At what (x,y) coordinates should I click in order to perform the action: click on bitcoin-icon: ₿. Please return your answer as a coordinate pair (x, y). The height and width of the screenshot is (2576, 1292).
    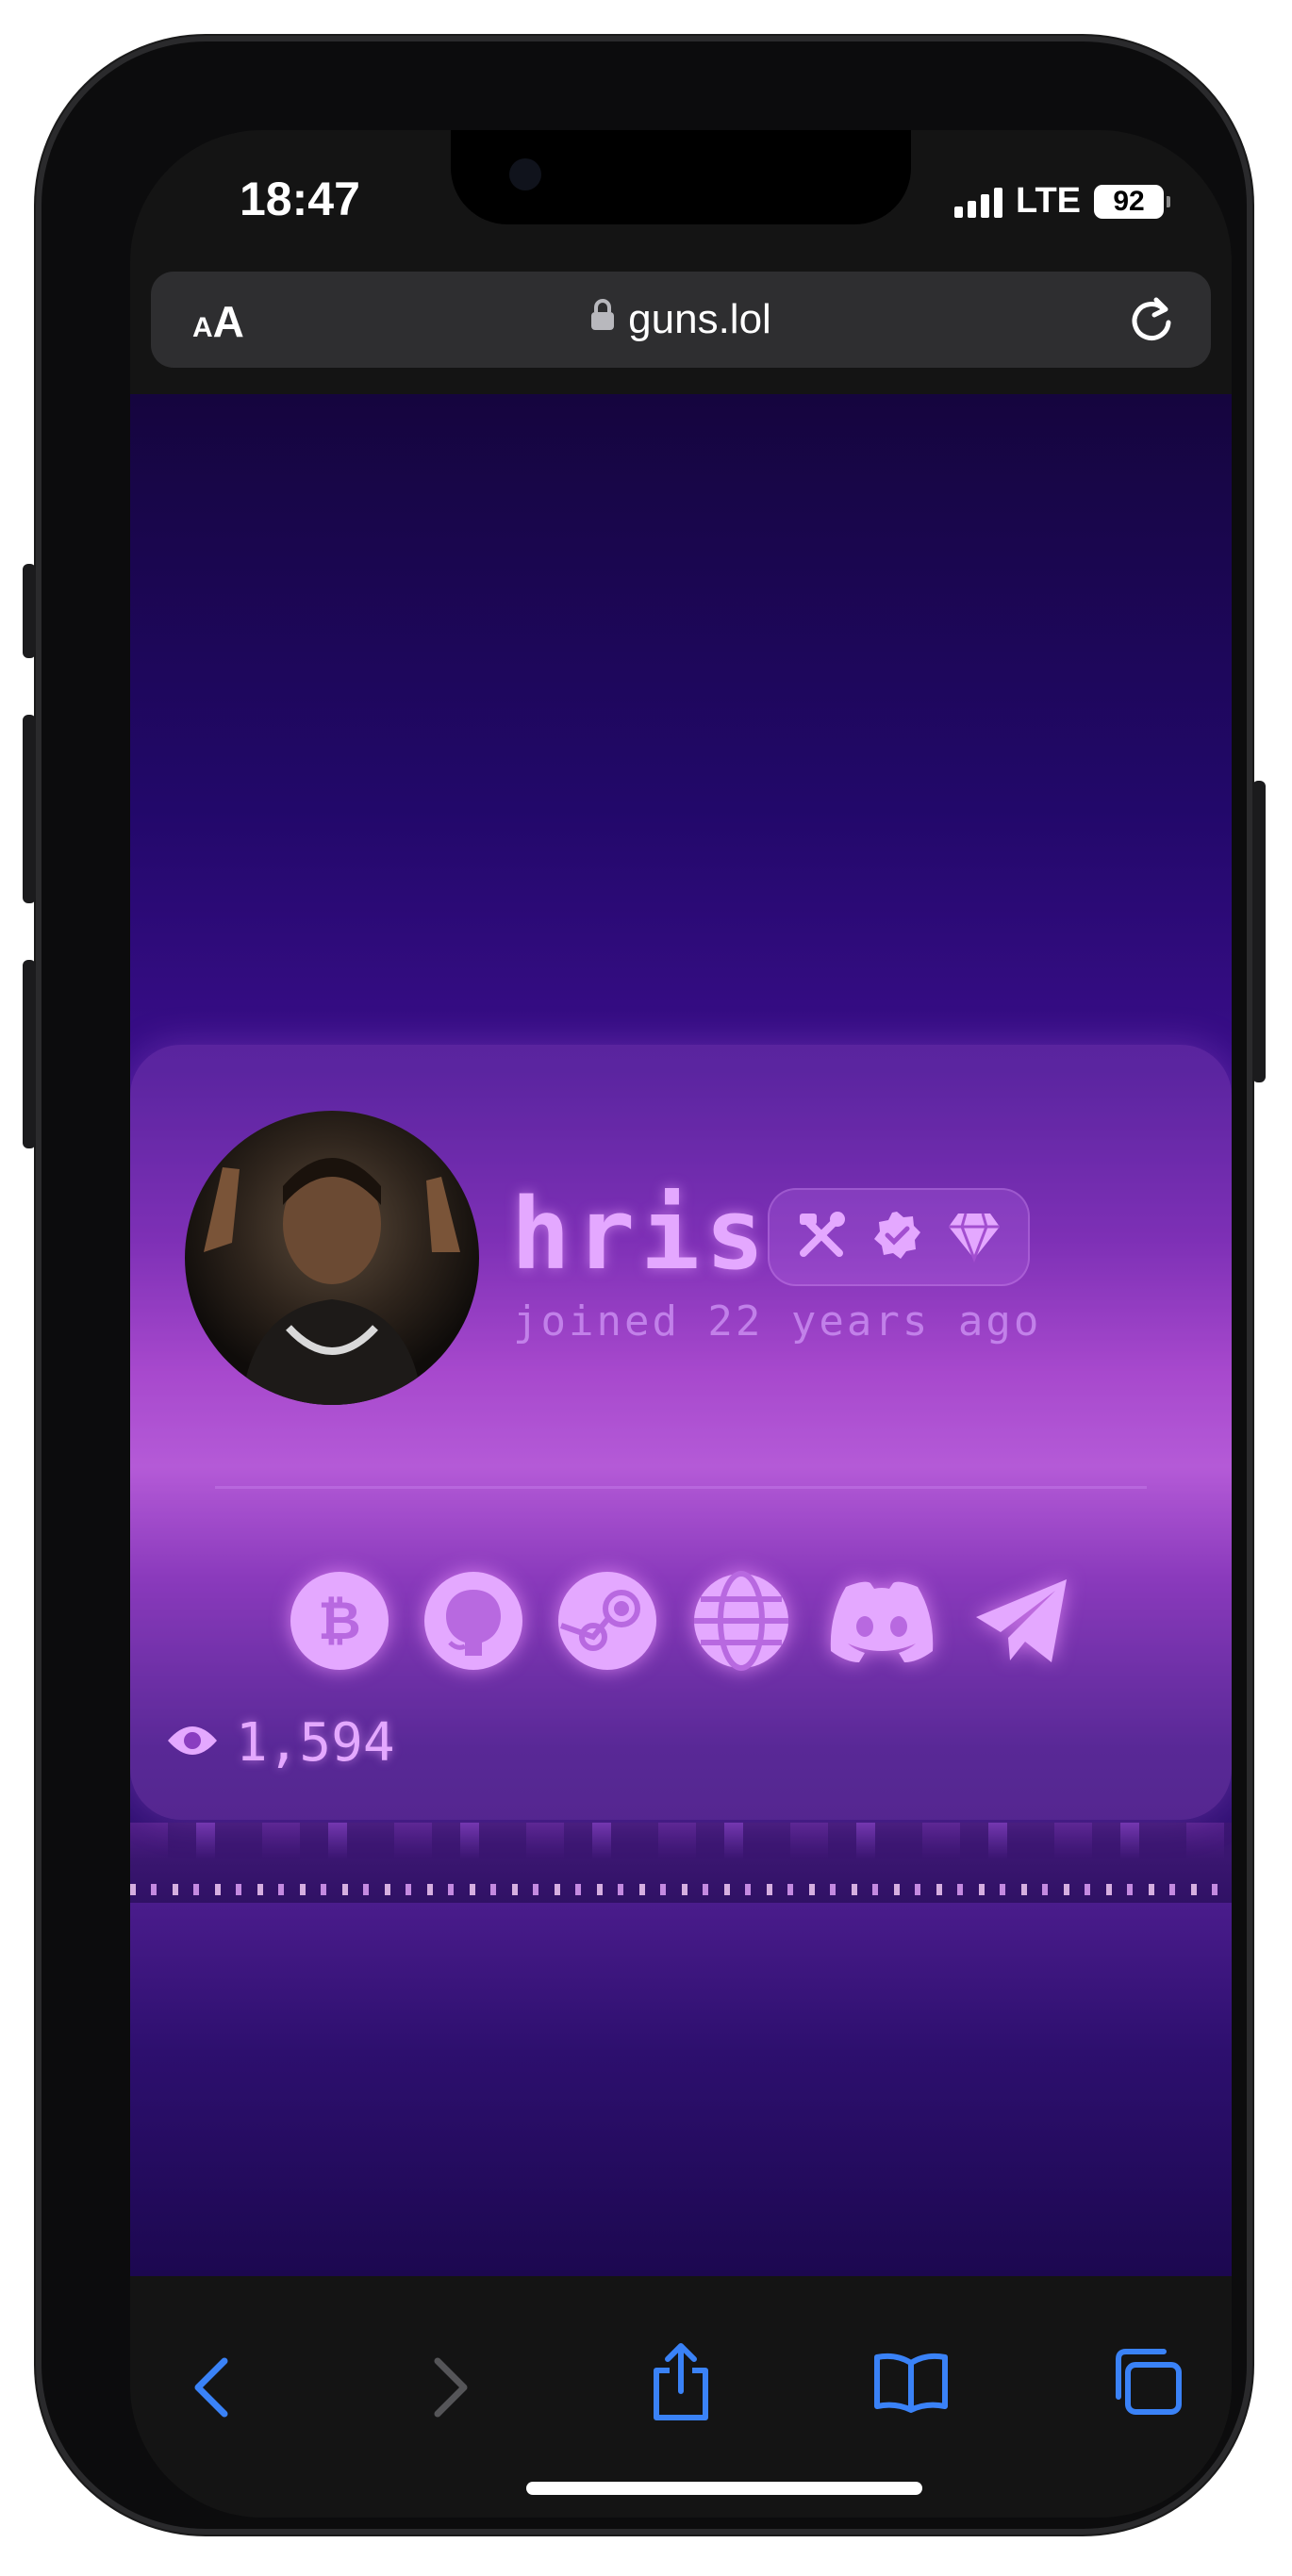
    Looking at the image, I should click on (339, 1621).